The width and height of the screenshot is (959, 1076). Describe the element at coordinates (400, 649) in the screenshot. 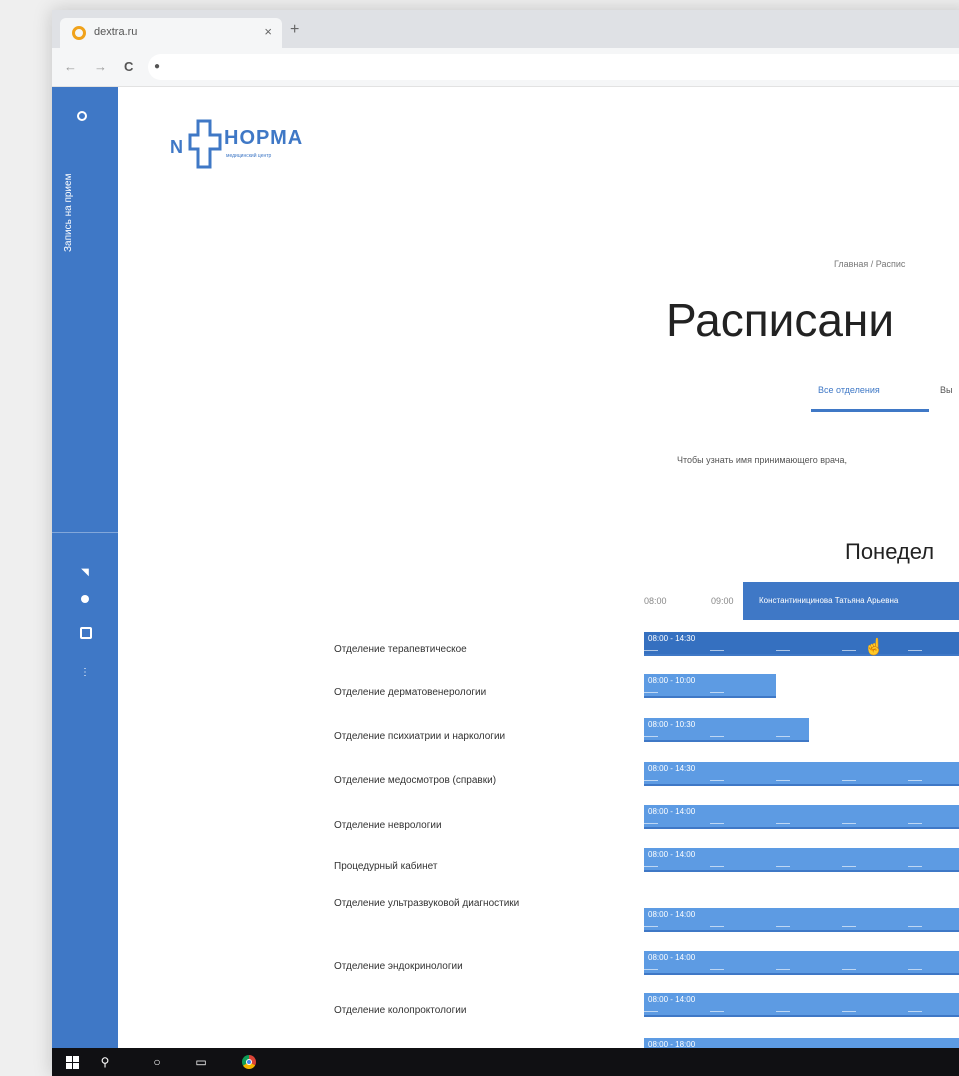

I see `department-label: Отделение терапевтическое` at that location.